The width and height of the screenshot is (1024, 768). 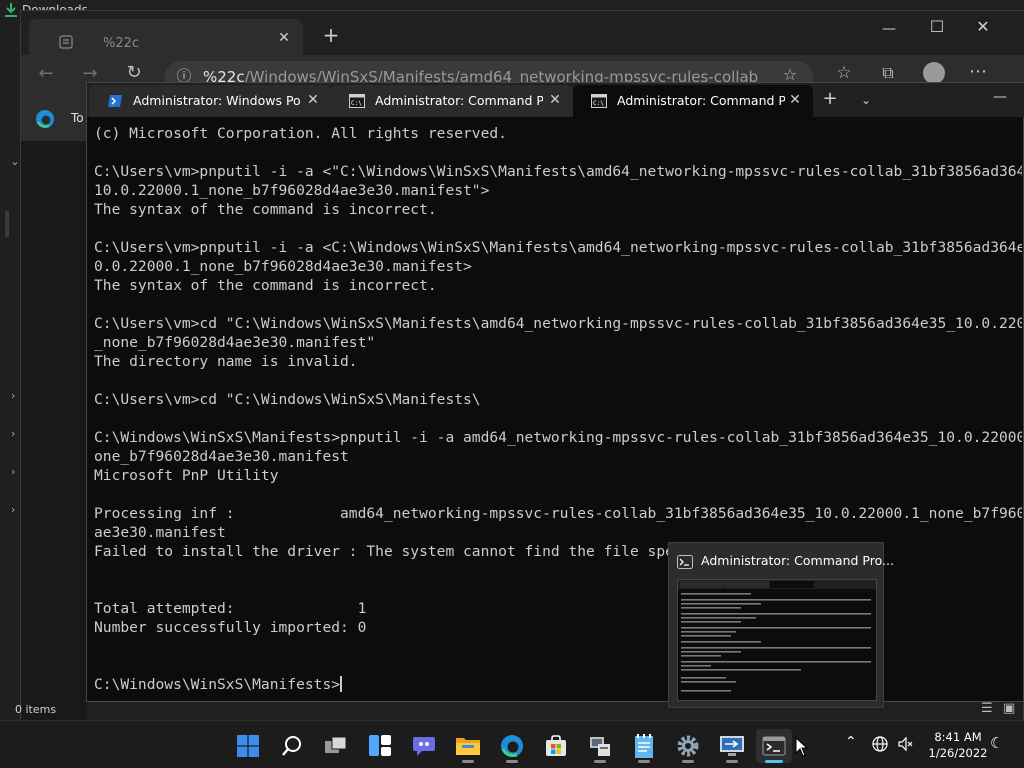 I want to click on favorites-icon: ☆, so click(x=844, y=73).